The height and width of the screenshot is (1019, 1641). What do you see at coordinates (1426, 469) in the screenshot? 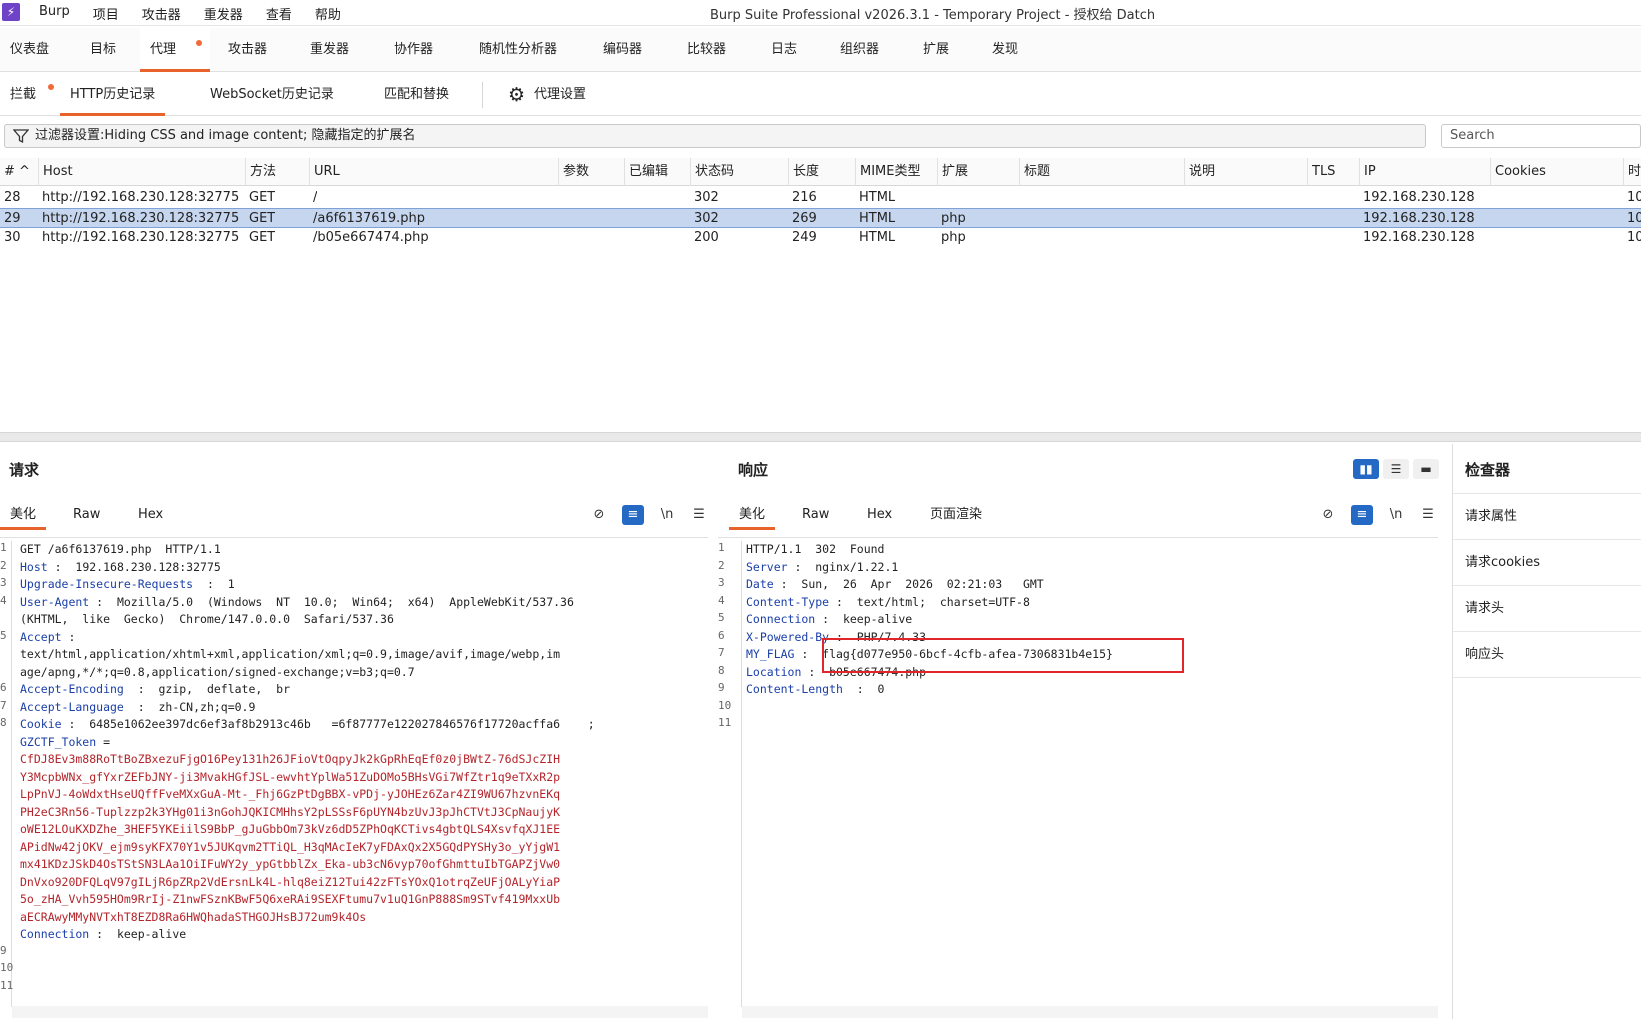
I see `single-pane-icon: ▬` at bounding box center [1426, 469].